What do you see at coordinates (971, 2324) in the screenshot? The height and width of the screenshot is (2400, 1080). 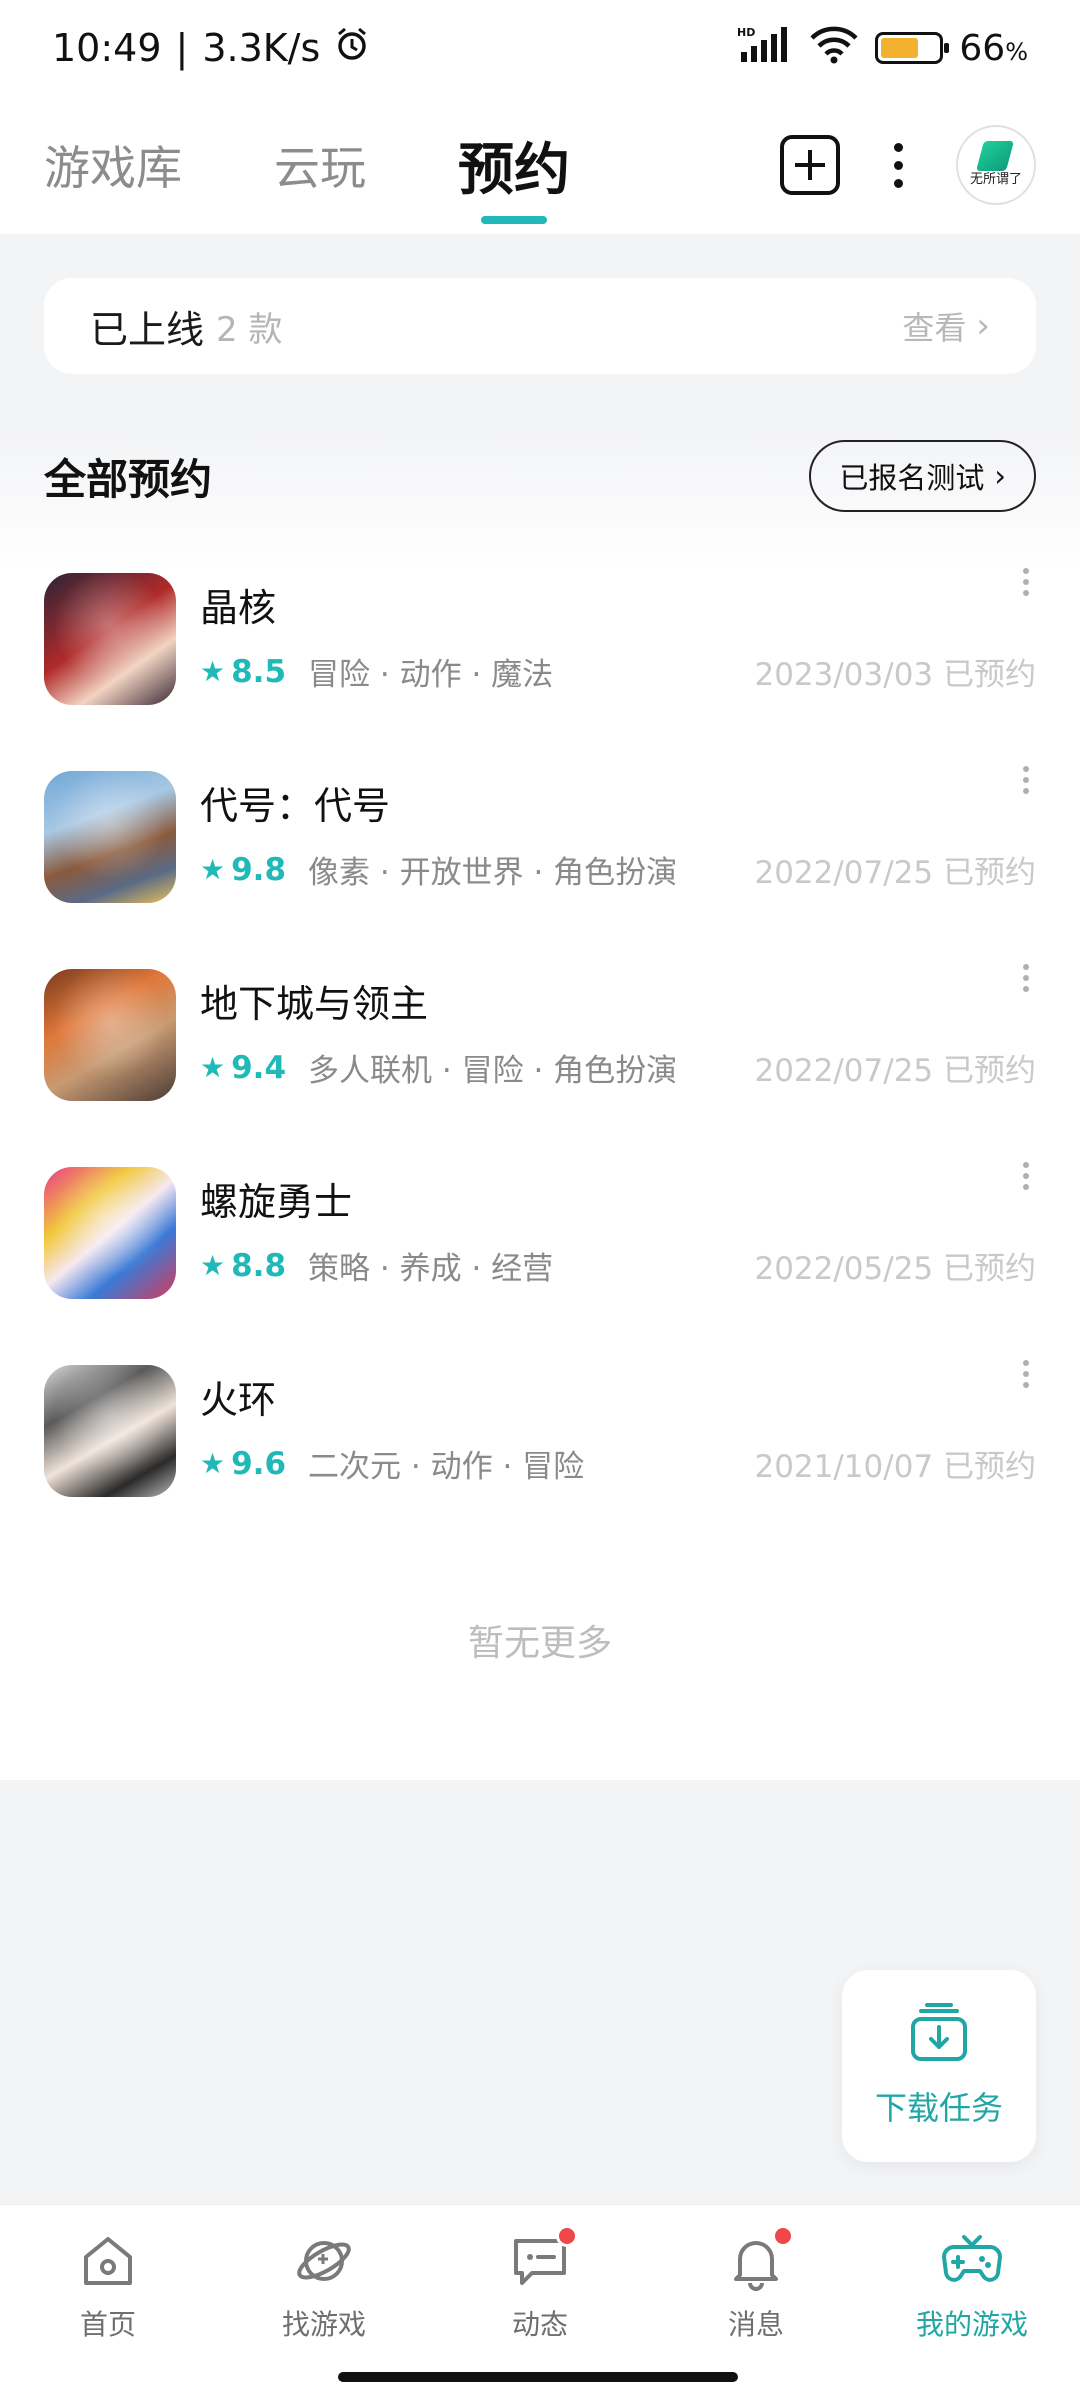 I see `nav-label: 我的游戏` at bounding box center [971, 2324].